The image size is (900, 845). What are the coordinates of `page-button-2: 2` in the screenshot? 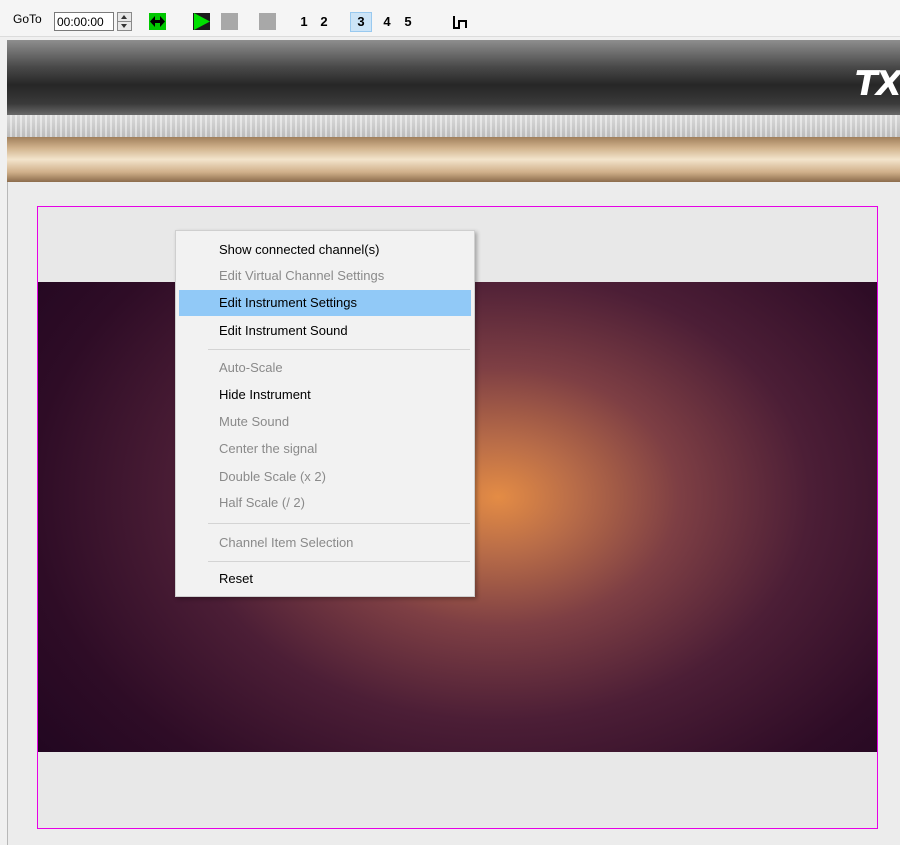 It's located at (324, 22).